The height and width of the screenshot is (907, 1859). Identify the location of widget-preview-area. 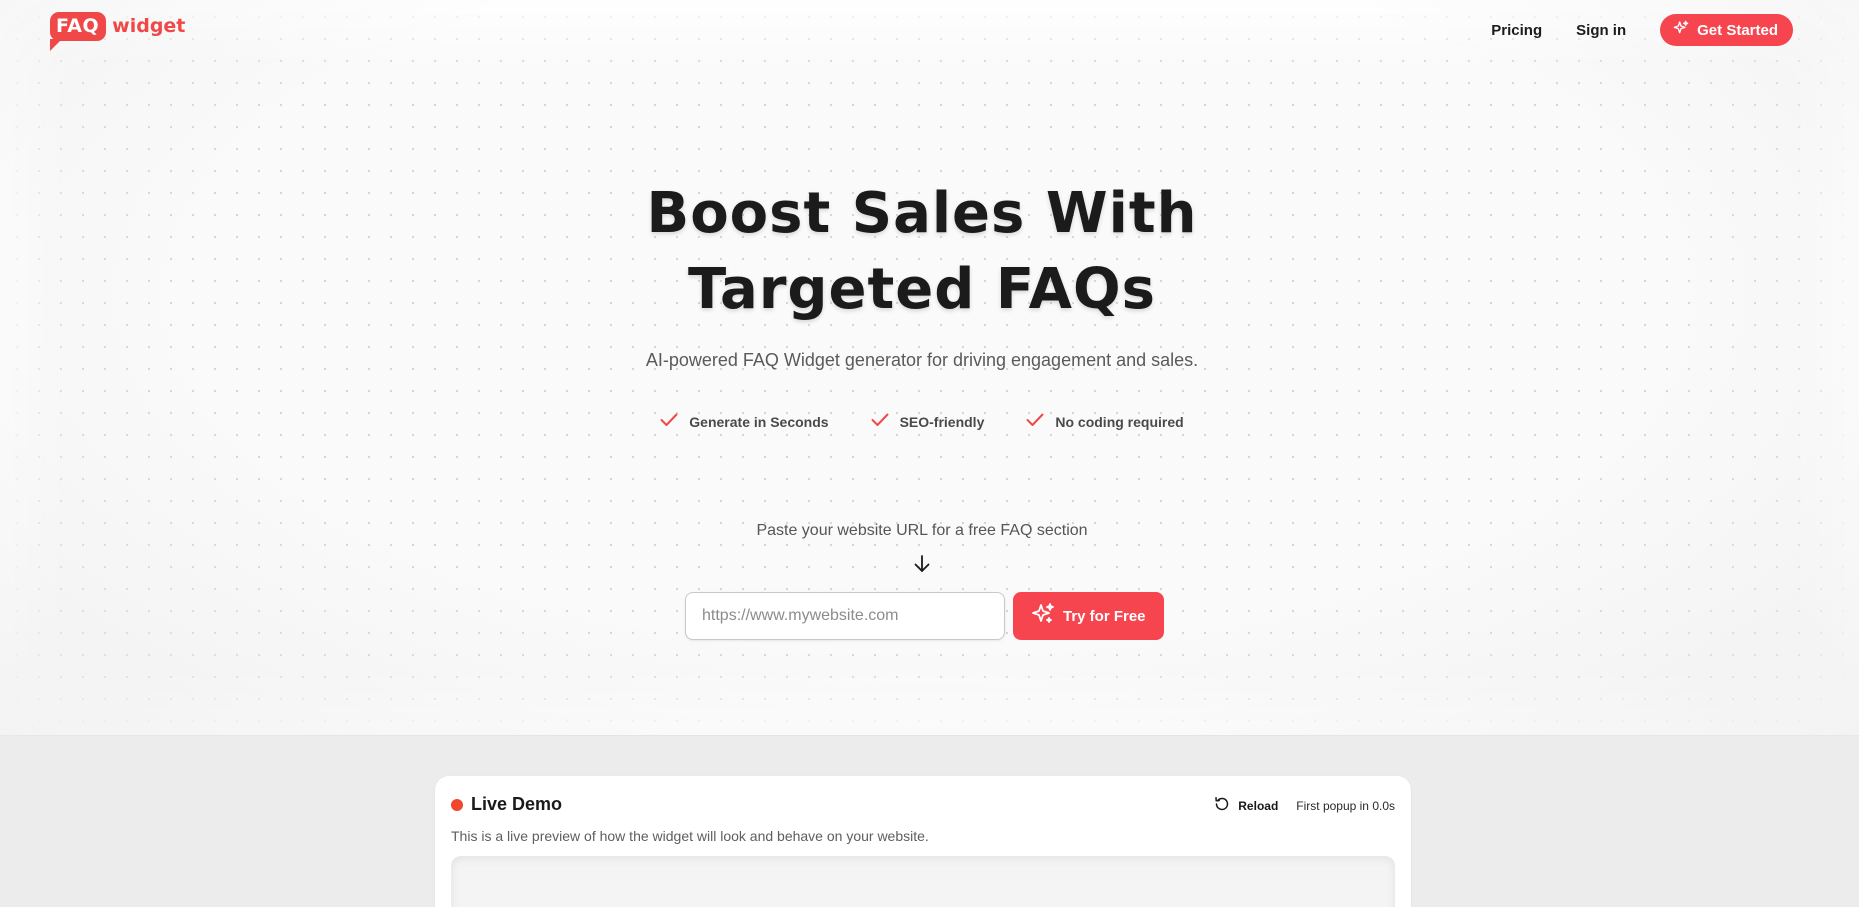
(923, 881).